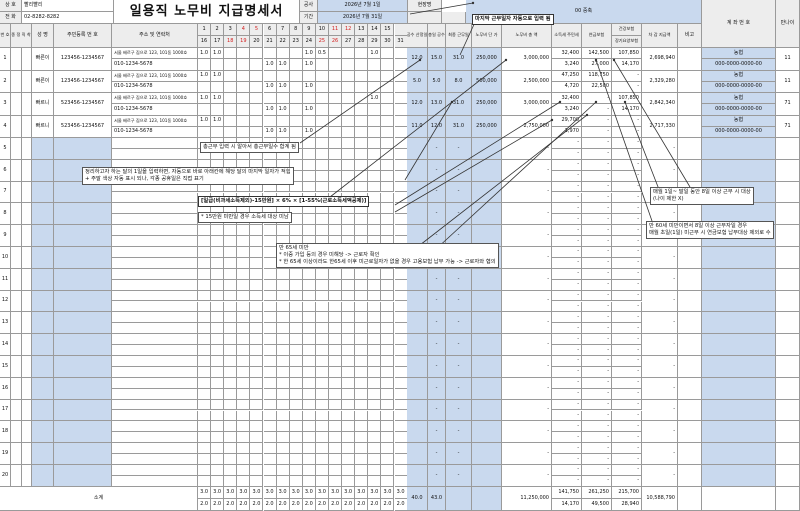 Image resolution: width=800 pixels, height=511 pixels. I want to click on day-cell-top: 1.0, so click(205, 54).